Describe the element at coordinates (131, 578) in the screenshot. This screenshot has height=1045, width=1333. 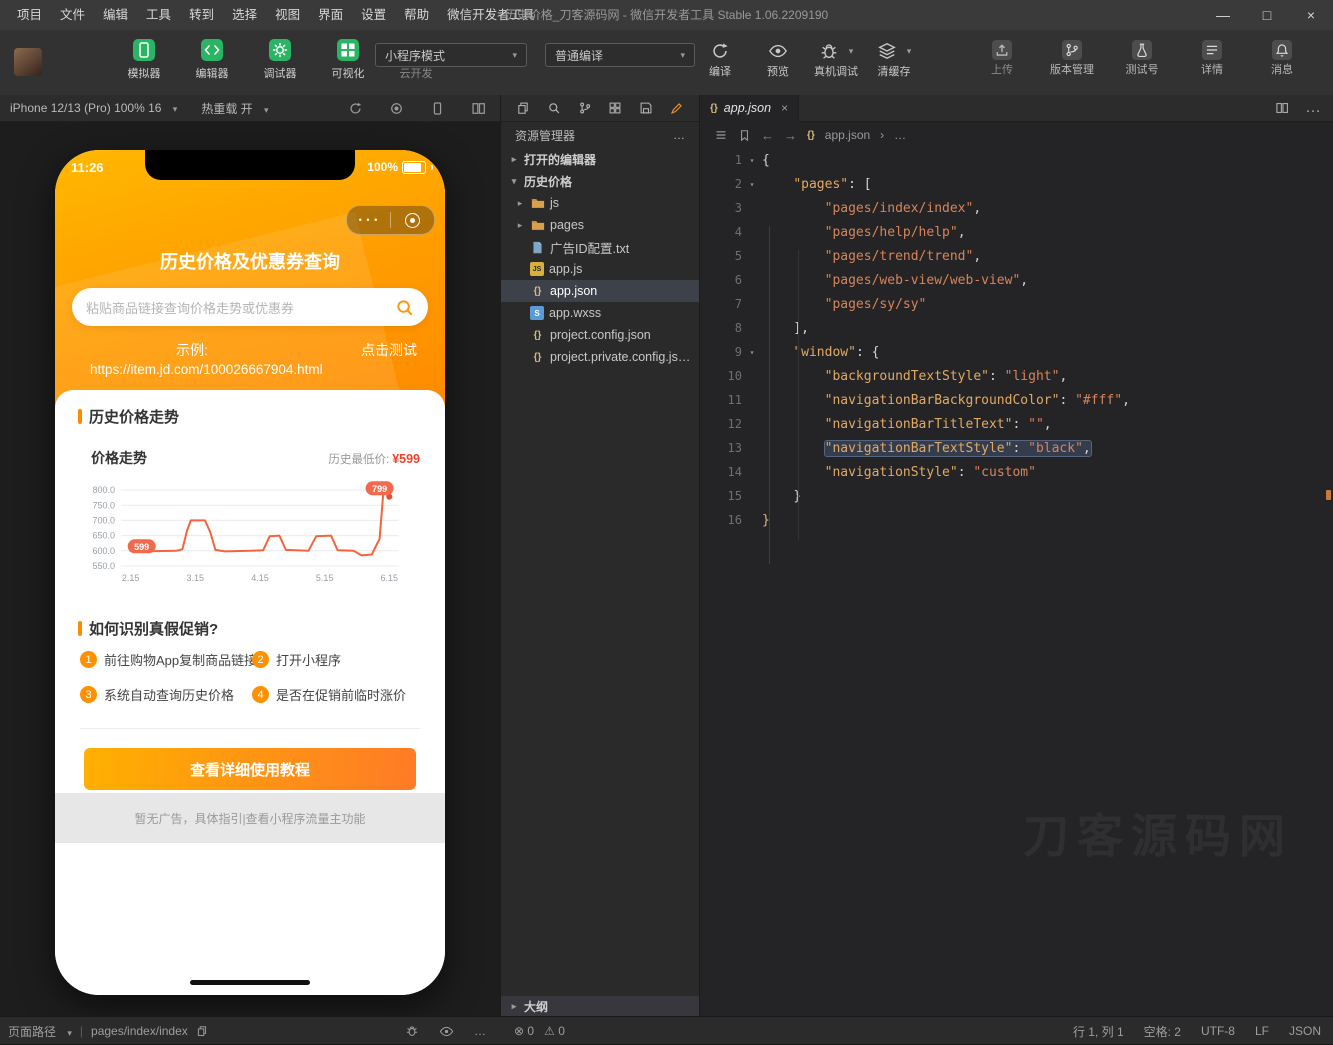
I see `svg-text: 2.15` at that location.